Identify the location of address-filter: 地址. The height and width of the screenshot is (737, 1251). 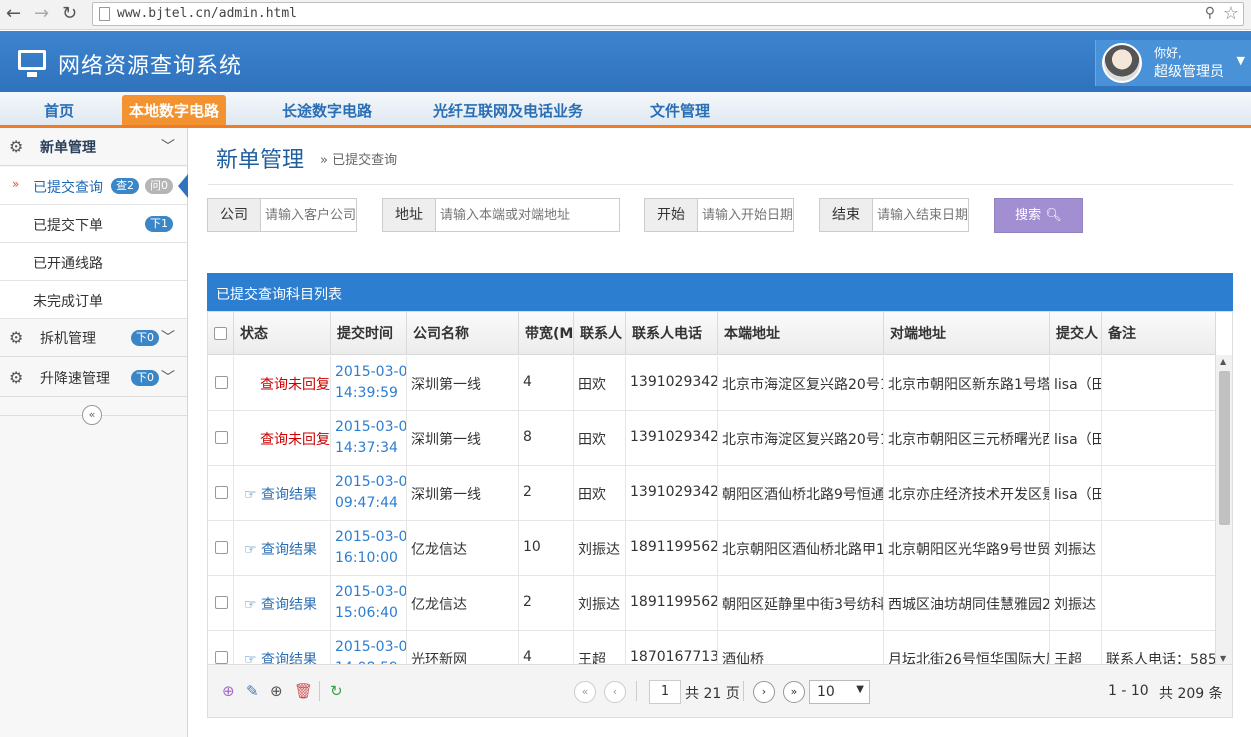
(501, 215).